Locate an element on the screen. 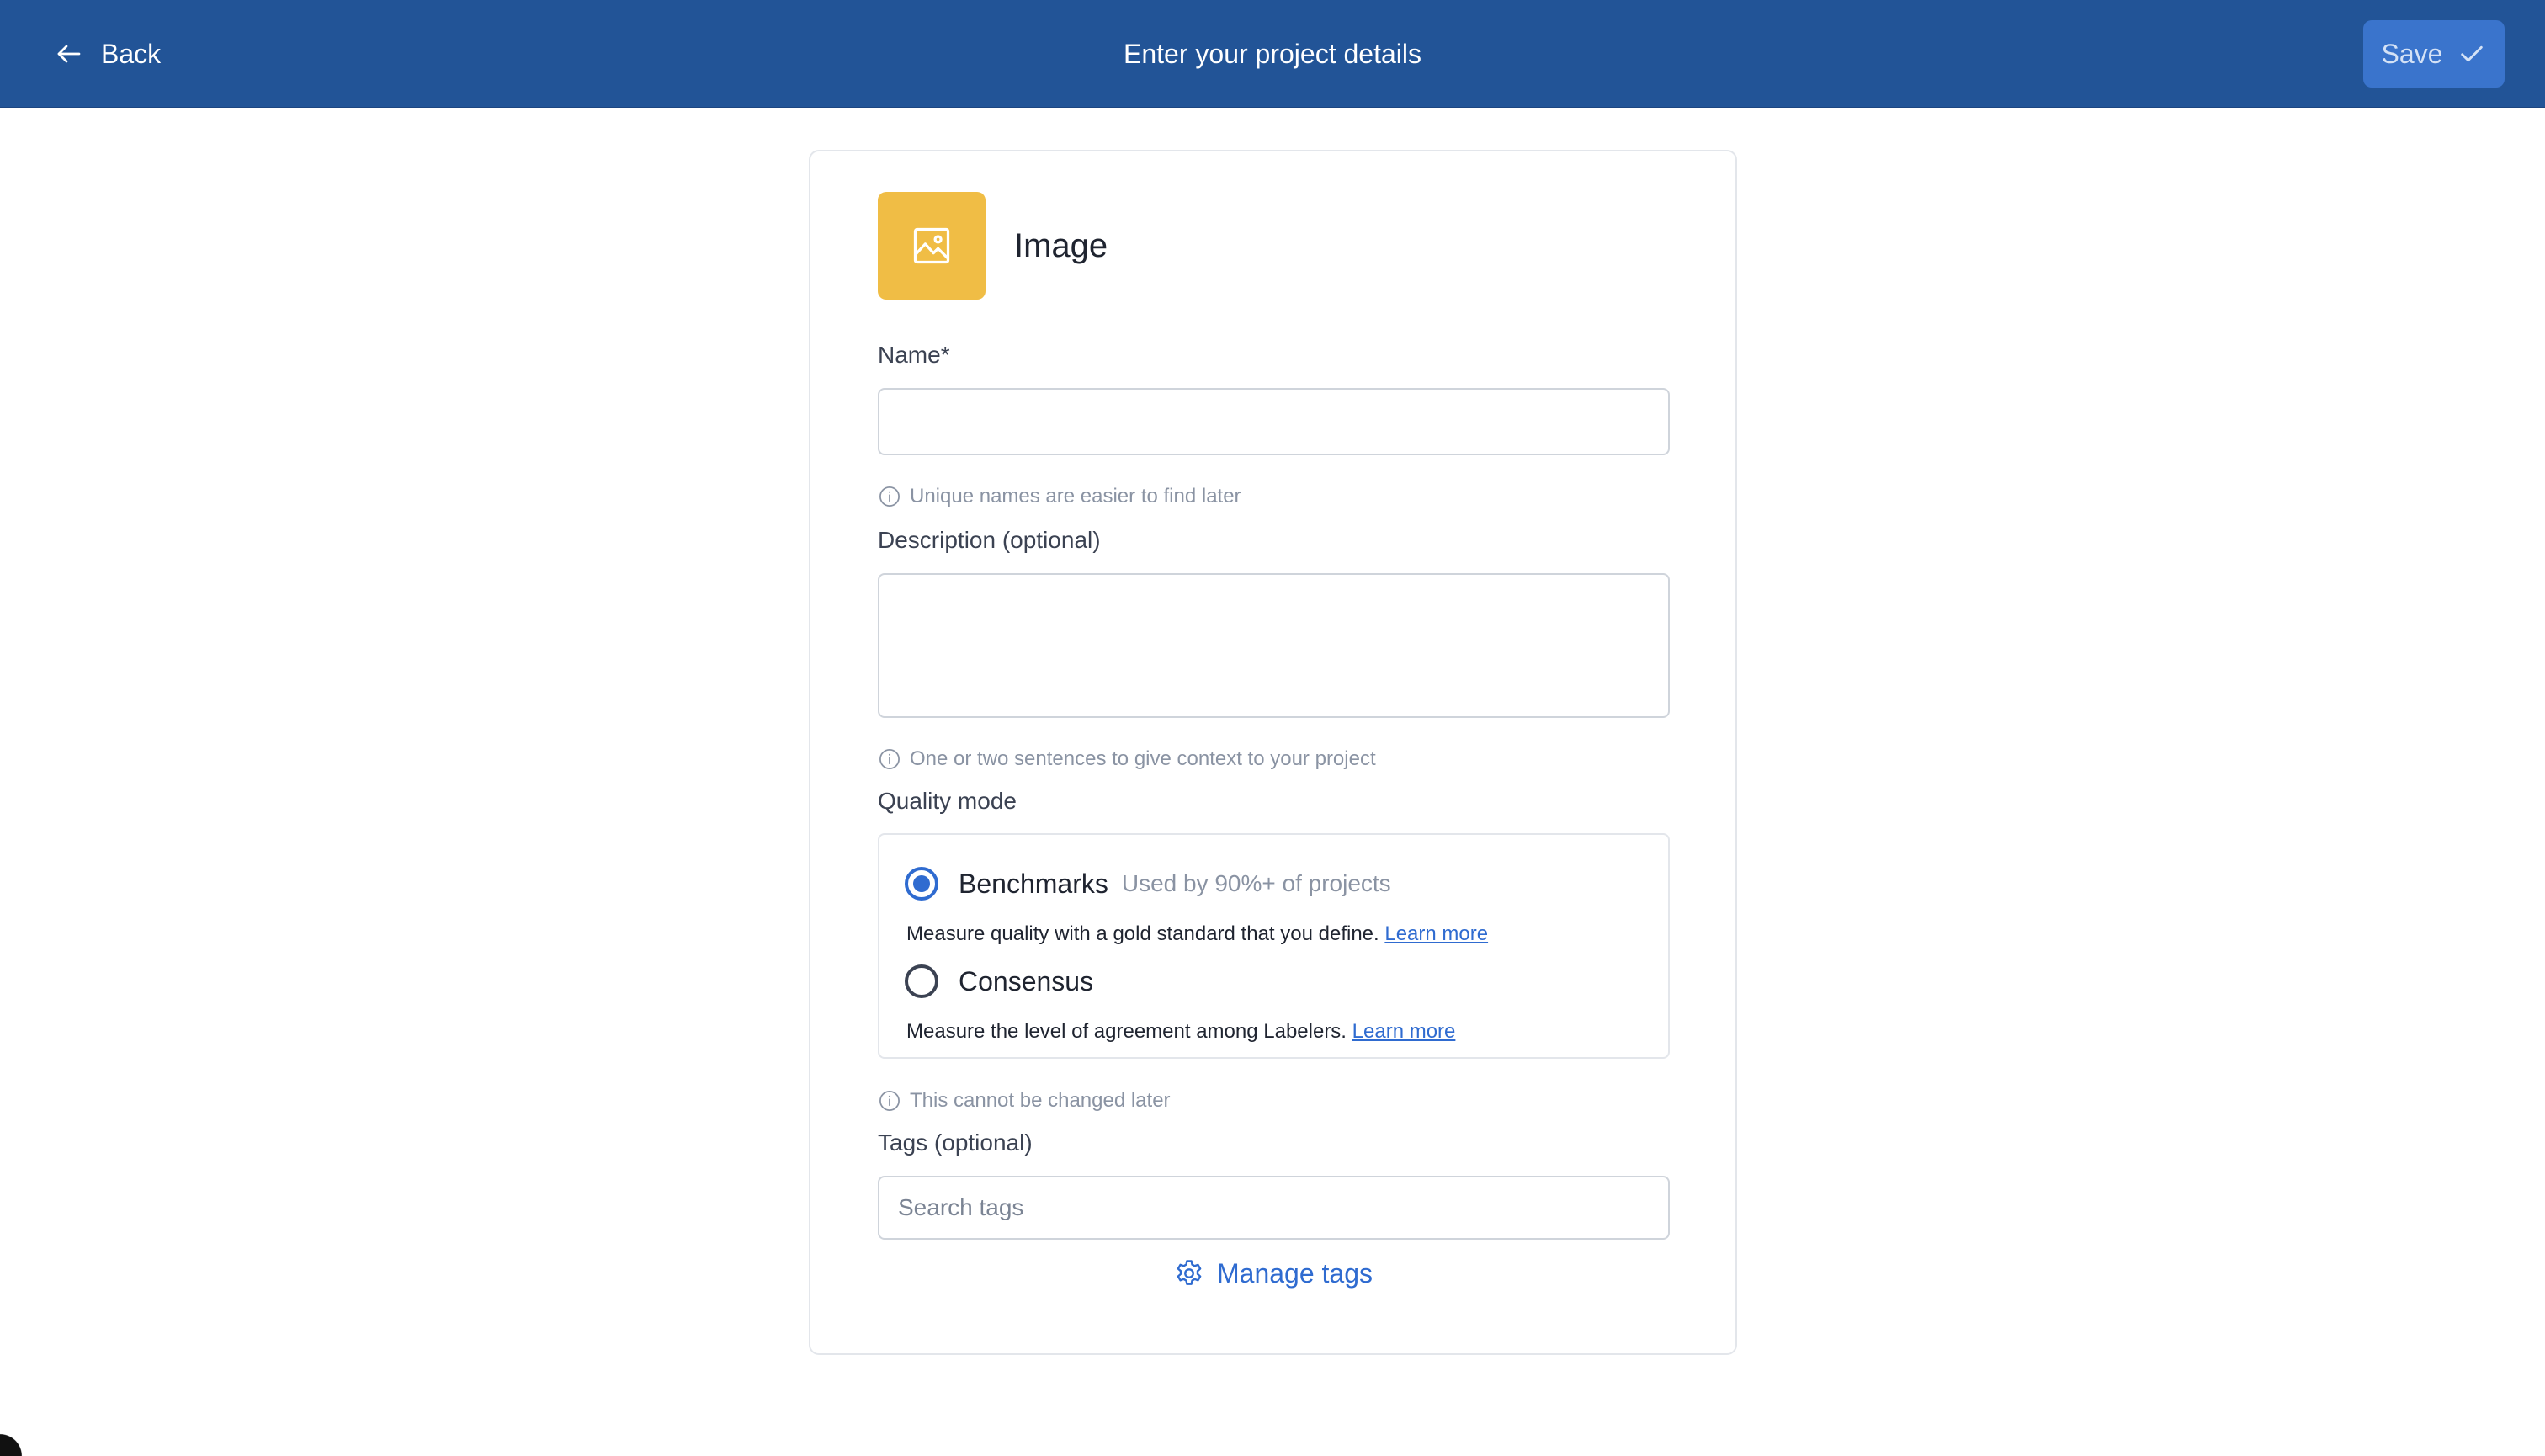 The width and height of the screenshot is (2545, 1456). benchmarks-radio is located at coordinates (922, 884).